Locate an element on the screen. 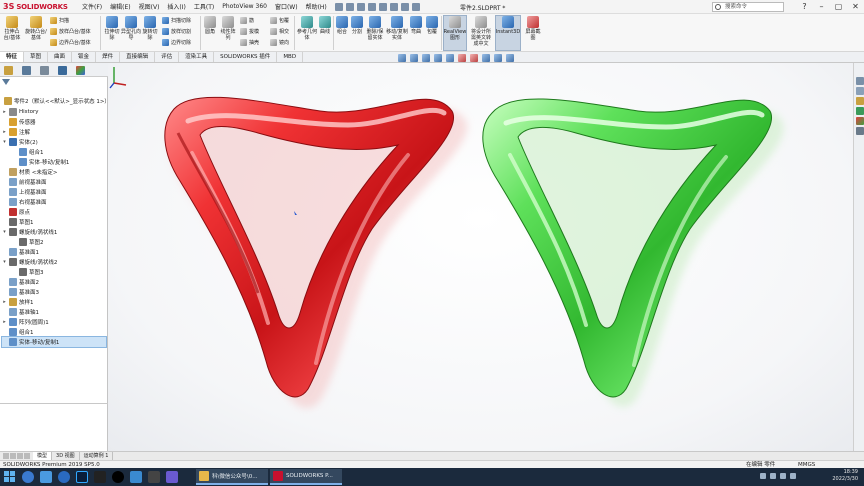  open-icon is located at coordinates (349, 6).